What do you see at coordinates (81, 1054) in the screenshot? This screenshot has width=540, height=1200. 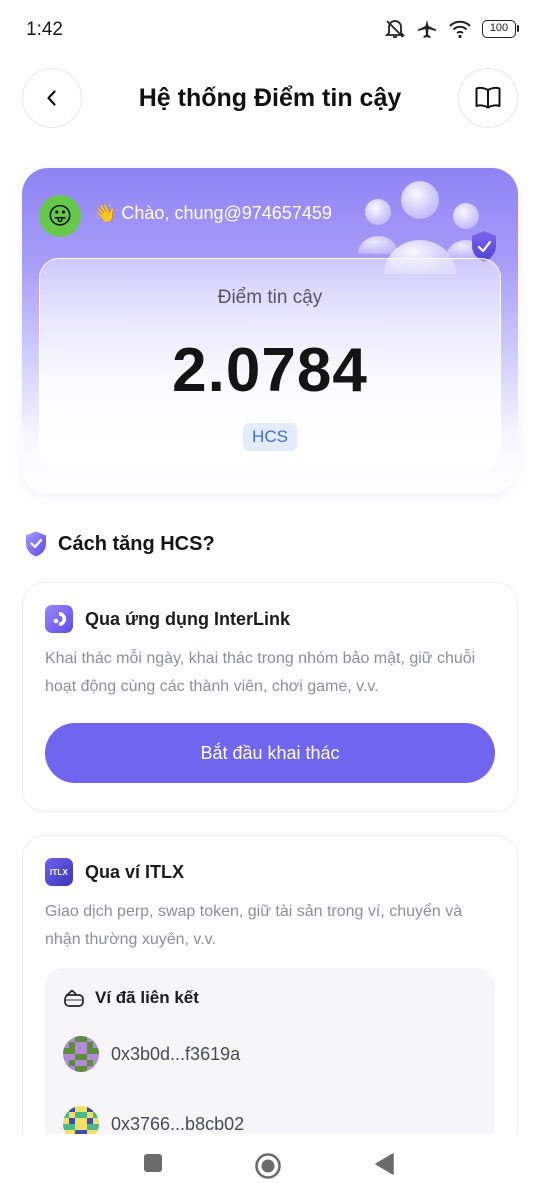 I see `wallet-avatar` at bounding box center [81, 1054].